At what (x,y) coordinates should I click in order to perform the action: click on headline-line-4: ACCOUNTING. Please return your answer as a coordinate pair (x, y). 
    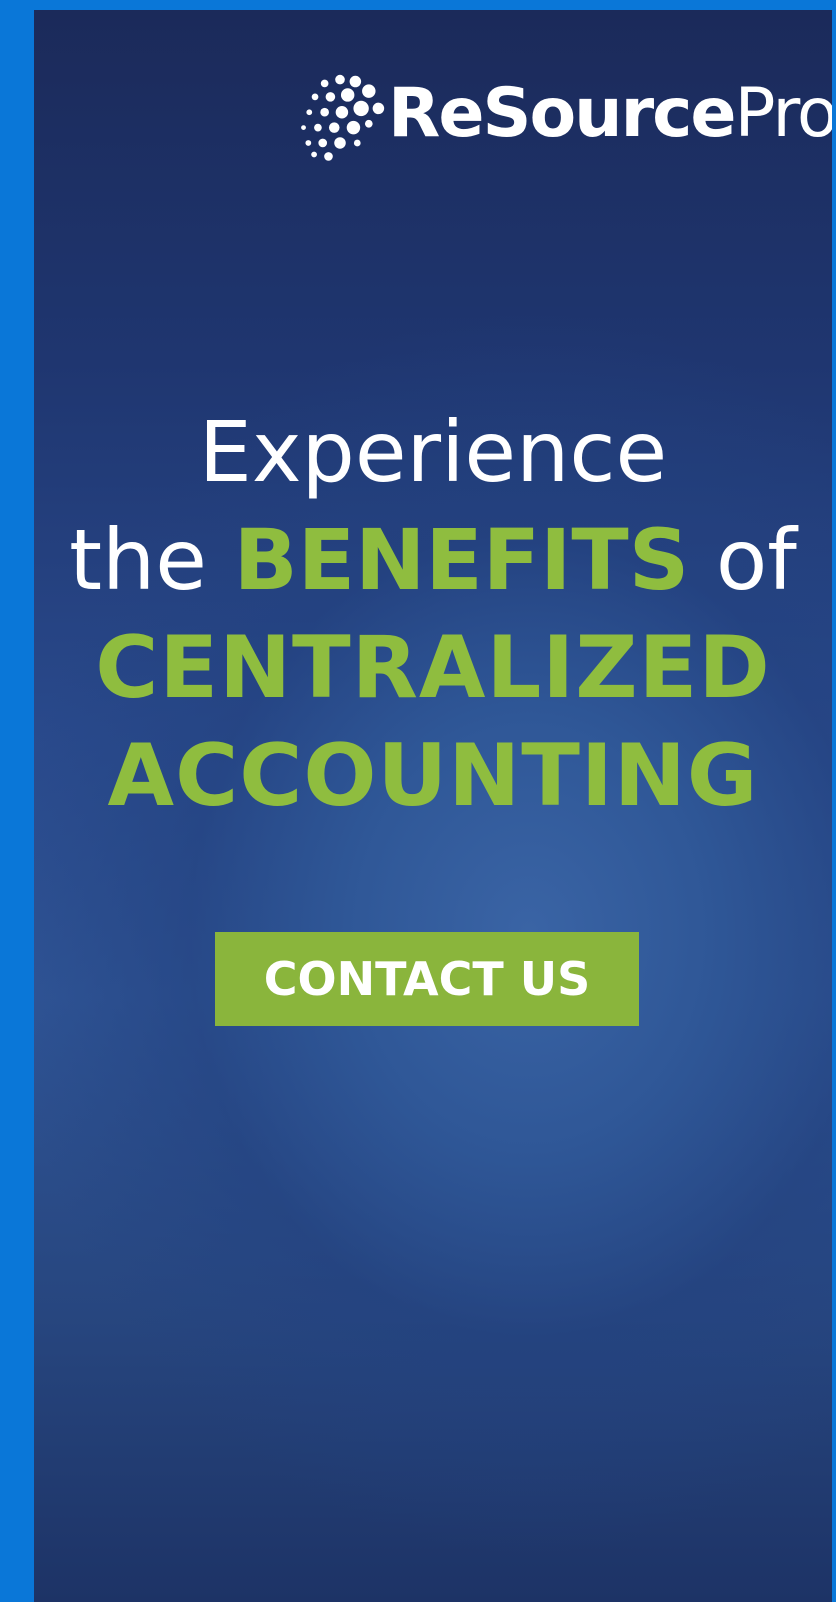
    Looking at the image, I should click on (433, 776).